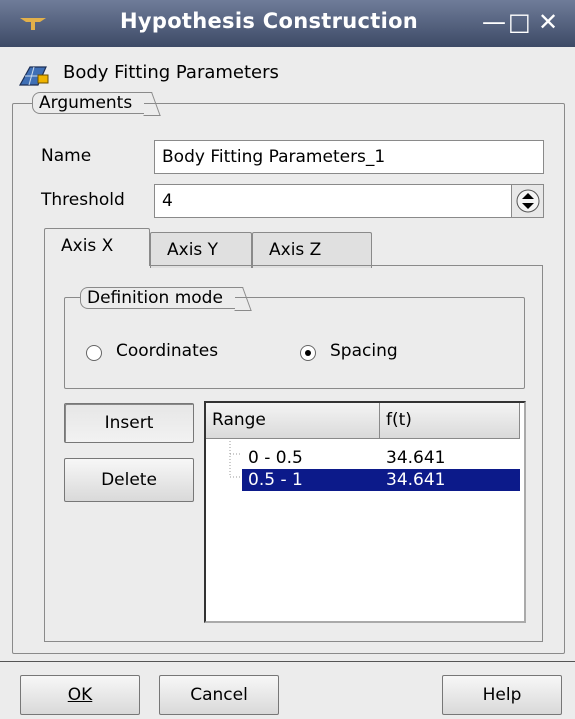  Describe the element at coordinates (129, 423) in the screenshot. I see `insert-button: Insert` at that location.